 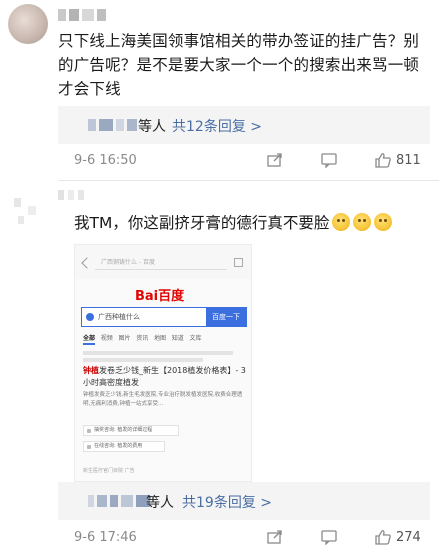 What do you see at coordinates (202, 223) in the screenshot?
I see `comment-text-body: 我TM，你这副挤牙膏的德行真不要脸` at bounding box center [202, 223].